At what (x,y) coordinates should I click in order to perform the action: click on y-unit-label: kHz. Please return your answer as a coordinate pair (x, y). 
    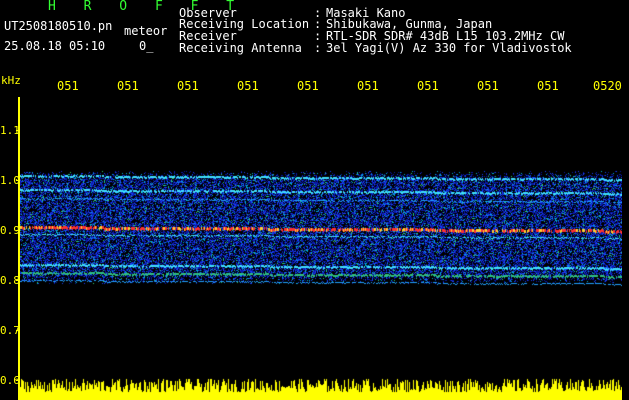
    Looking at the image, I should click on (11, 80).